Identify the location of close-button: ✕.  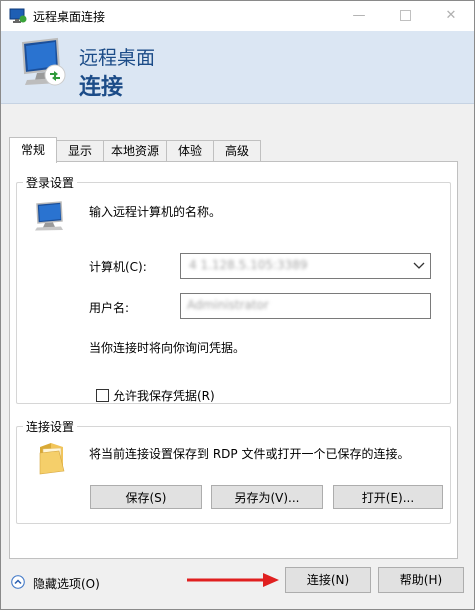
(451, 16).